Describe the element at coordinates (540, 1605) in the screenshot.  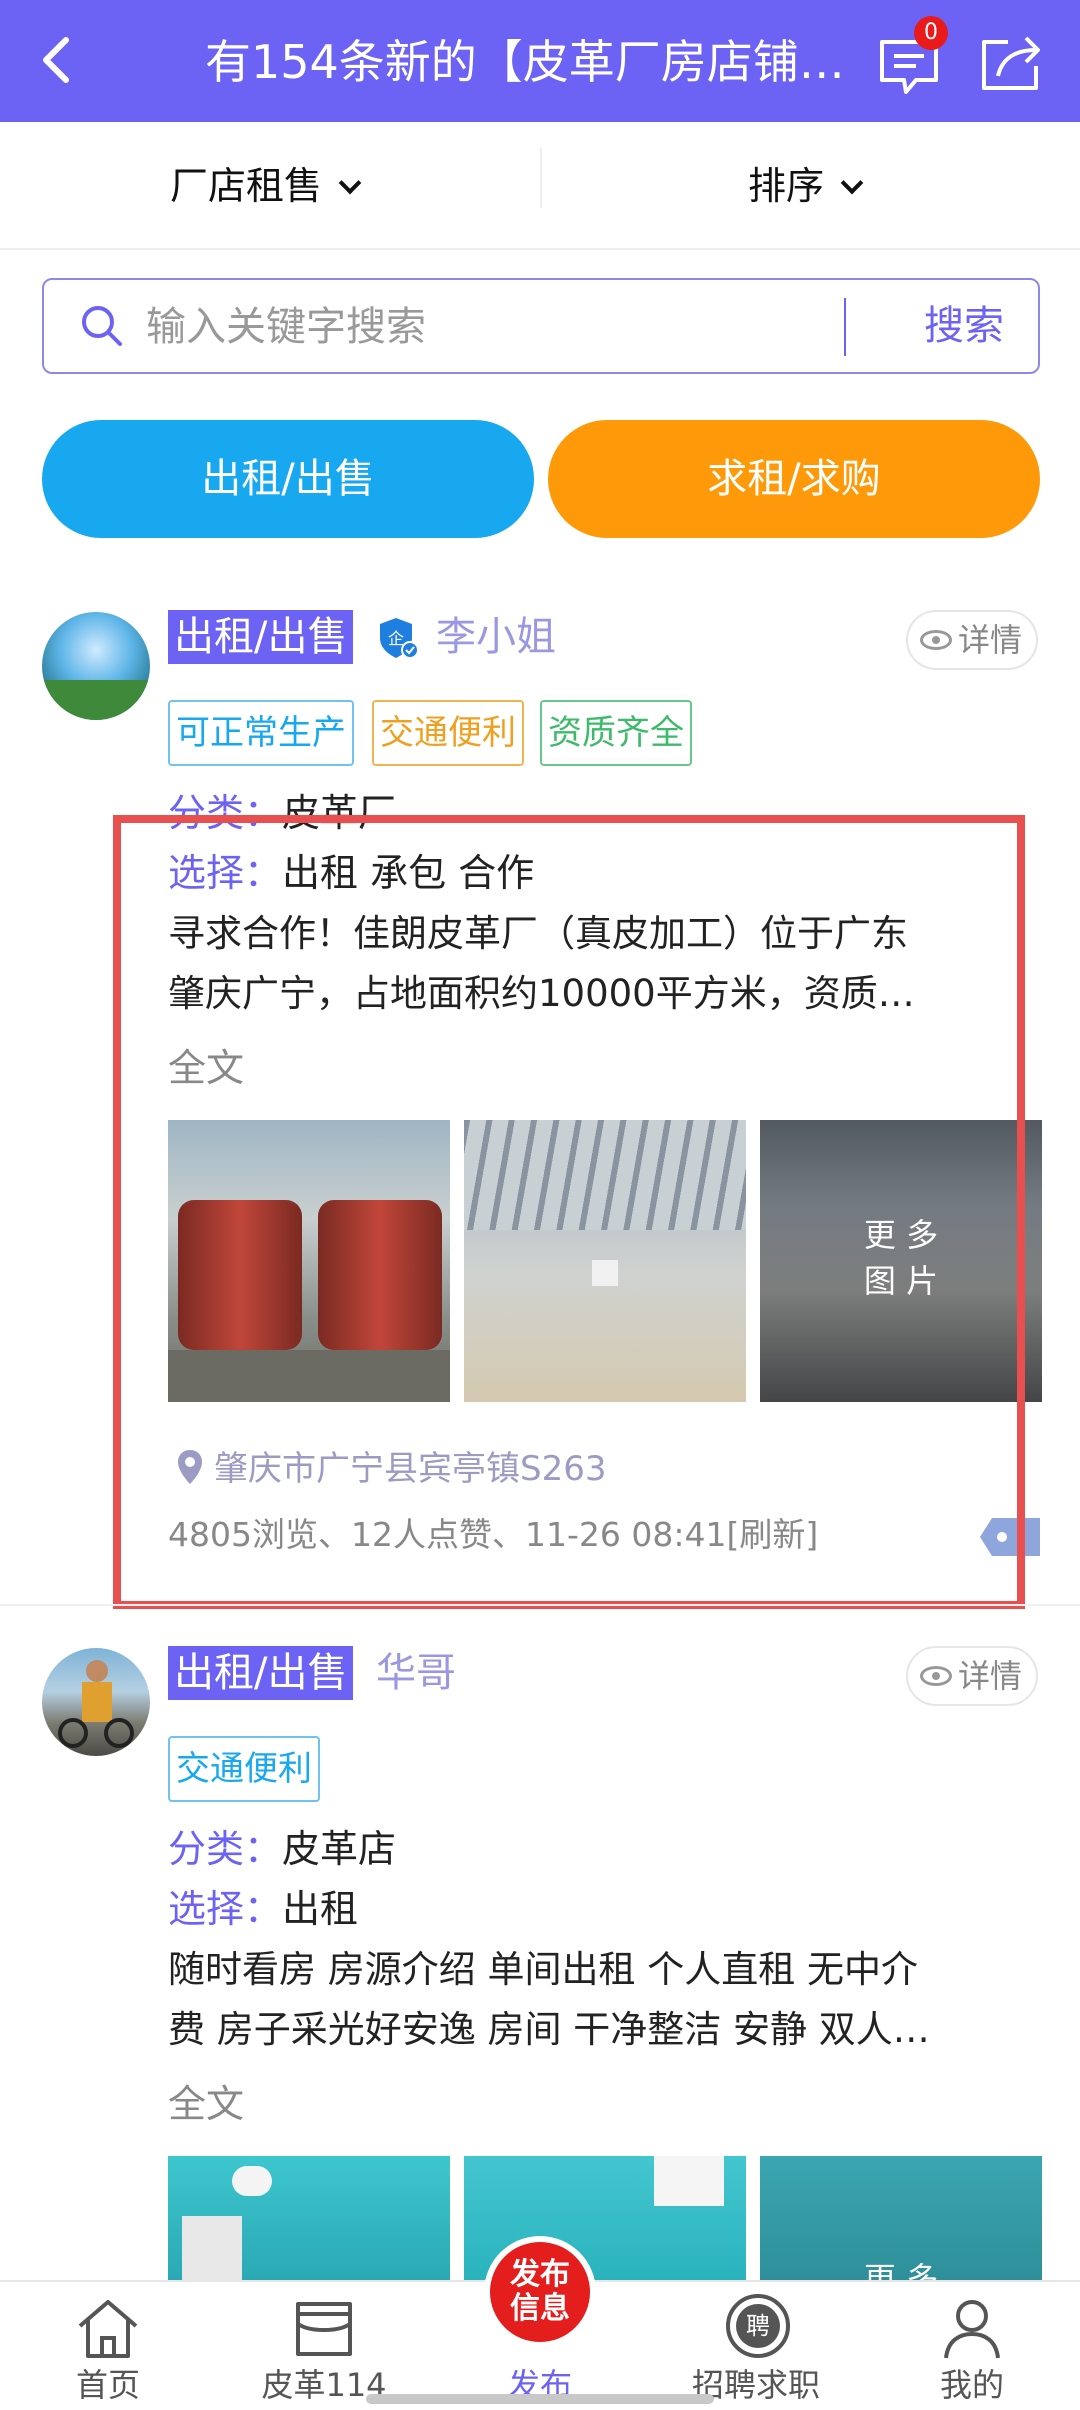
I see `post-separator` at that location.